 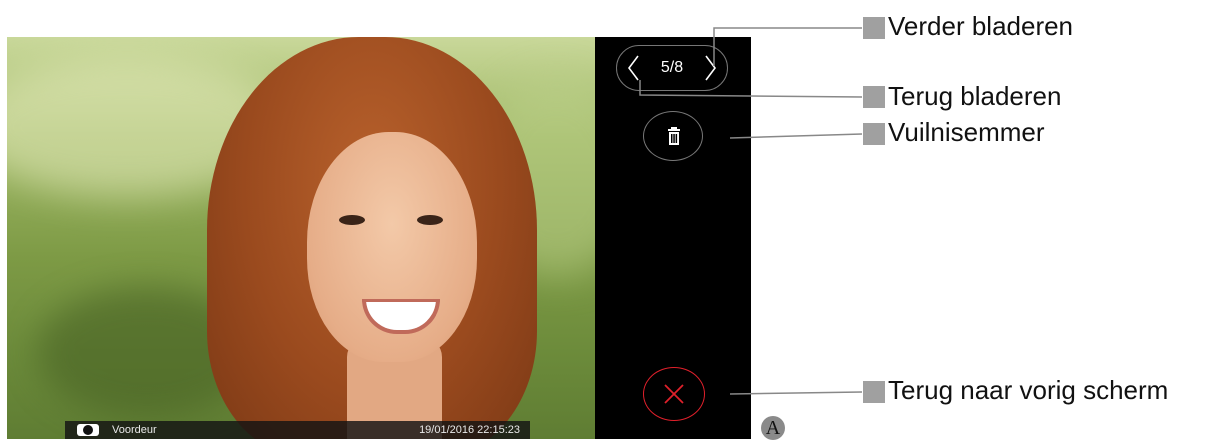 I want to click on close-icon, so click(x=674, y=394).